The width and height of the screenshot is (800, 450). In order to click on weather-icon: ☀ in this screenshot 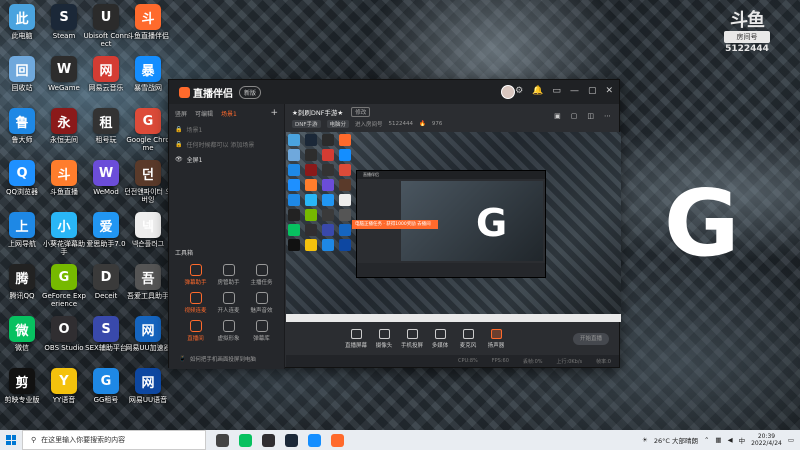, I will do `click(645, 440)`.